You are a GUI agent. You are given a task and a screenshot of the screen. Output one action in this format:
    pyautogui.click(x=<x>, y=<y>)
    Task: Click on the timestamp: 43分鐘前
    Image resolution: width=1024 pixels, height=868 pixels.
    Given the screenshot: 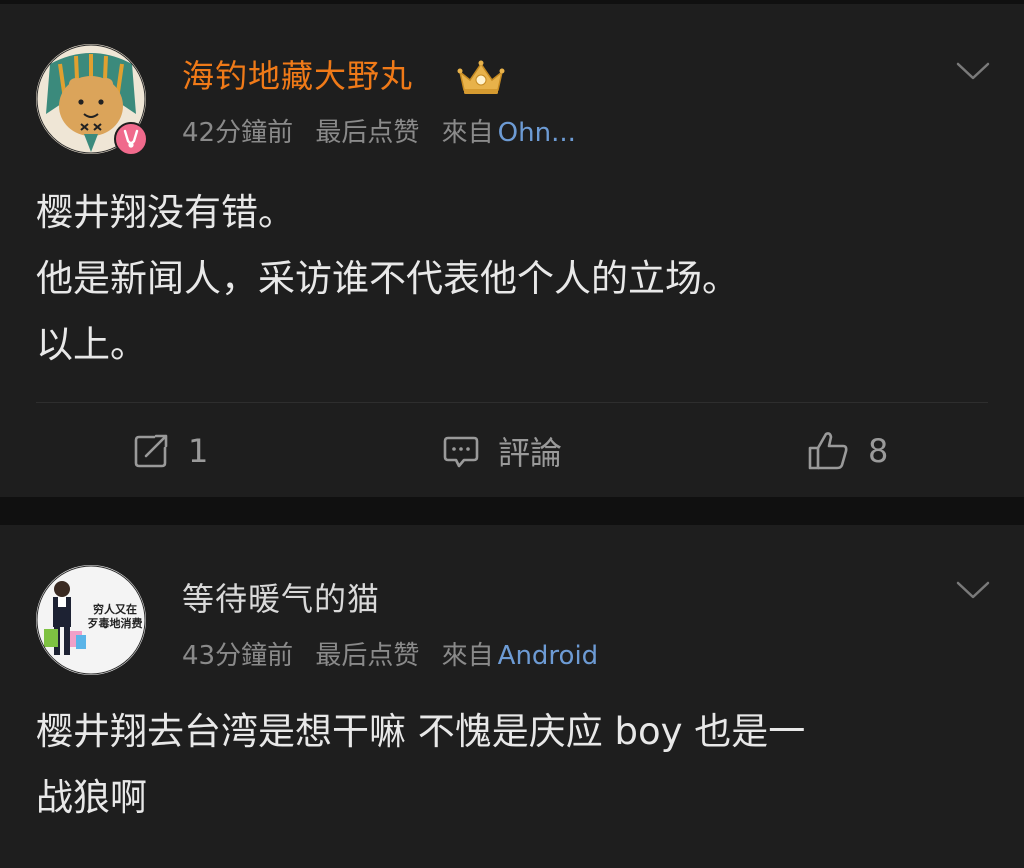 What is the action you would take?
    pyautogui.click(x=238, y=656)
    